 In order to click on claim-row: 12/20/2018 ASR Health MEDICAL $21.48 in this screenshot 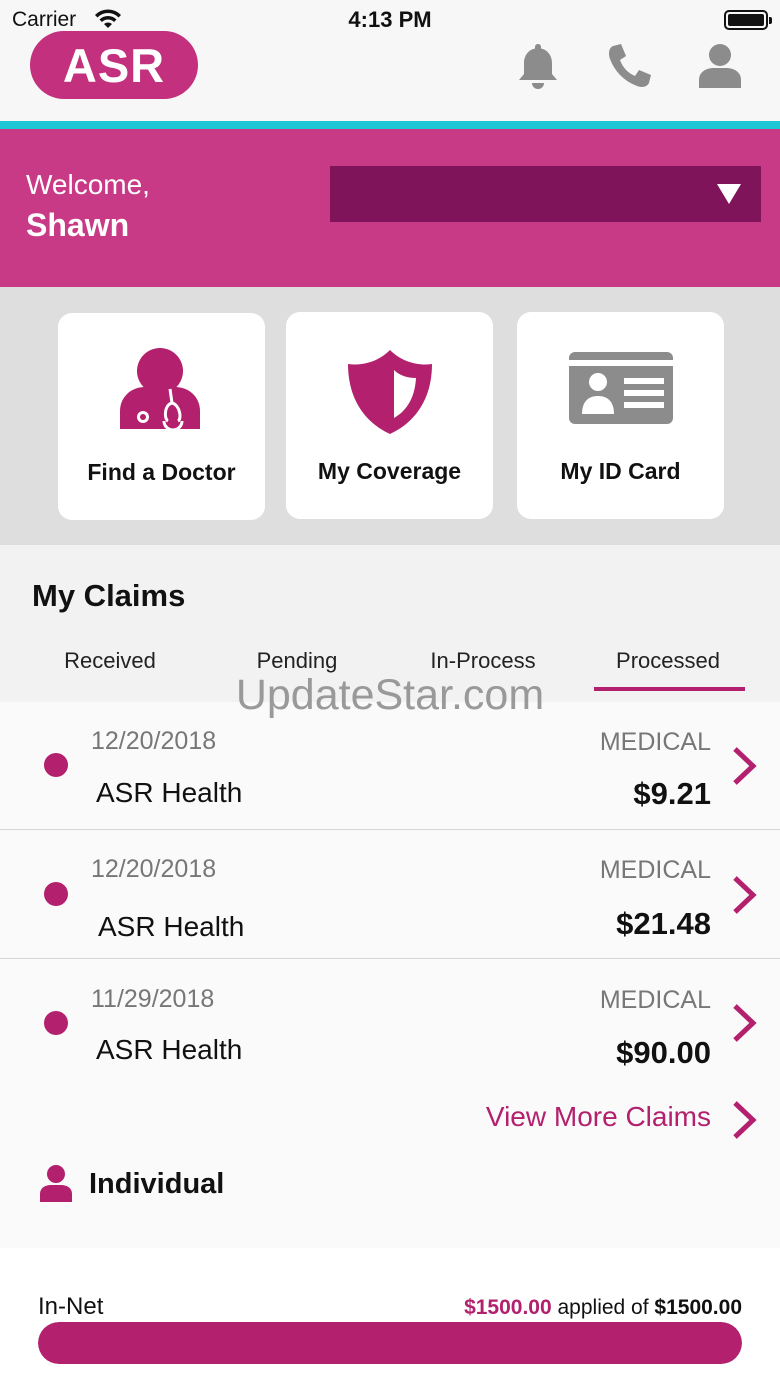, I will do `click(390, 894)`.